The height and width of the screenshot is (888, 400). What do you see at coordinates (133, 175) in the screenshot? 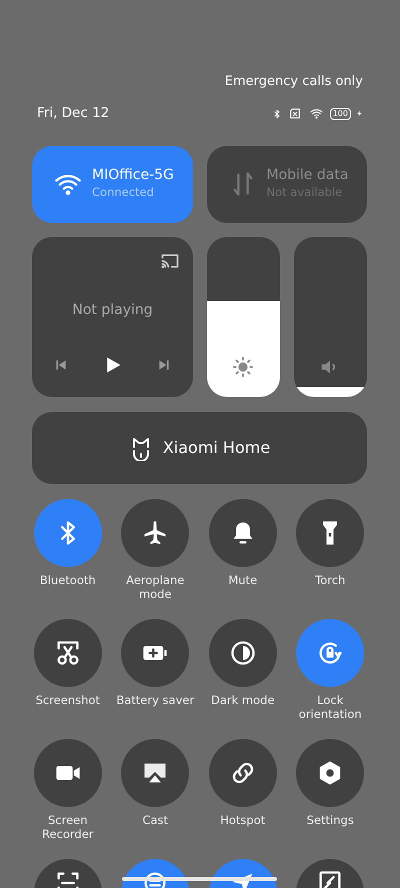
I see `wifi-name: MIOffice-5G` at bounding box center [133, 175].